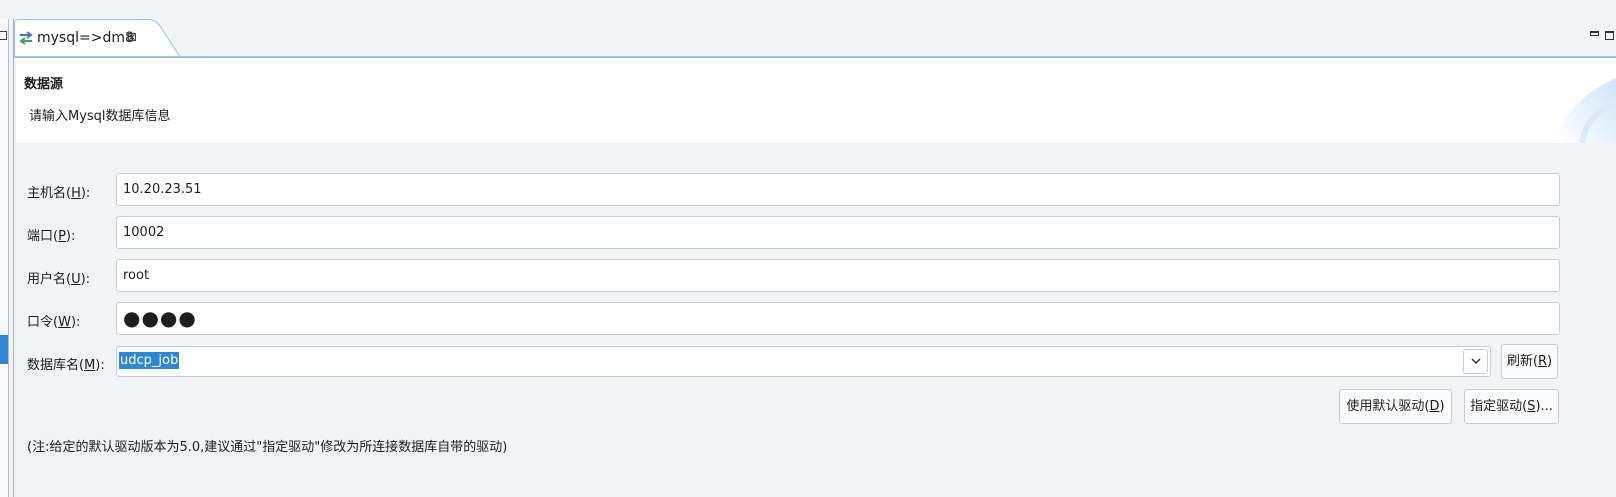  I want to click on database-label: 数据库名(M):, so click(66, 365).